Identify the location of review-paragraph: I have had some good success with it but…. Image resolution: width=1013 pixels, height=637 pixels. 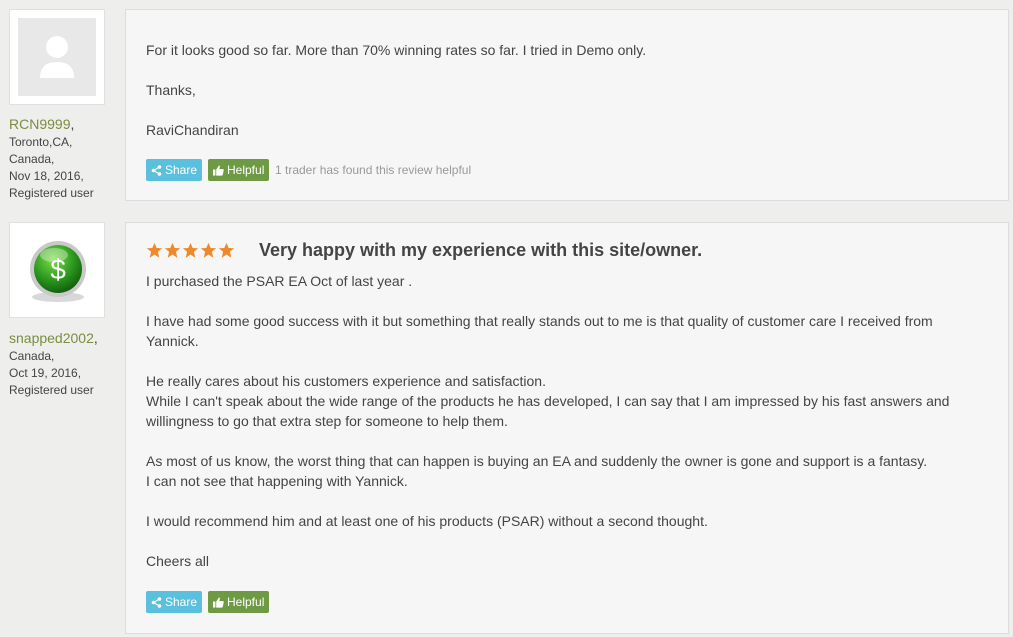
(539, 331).